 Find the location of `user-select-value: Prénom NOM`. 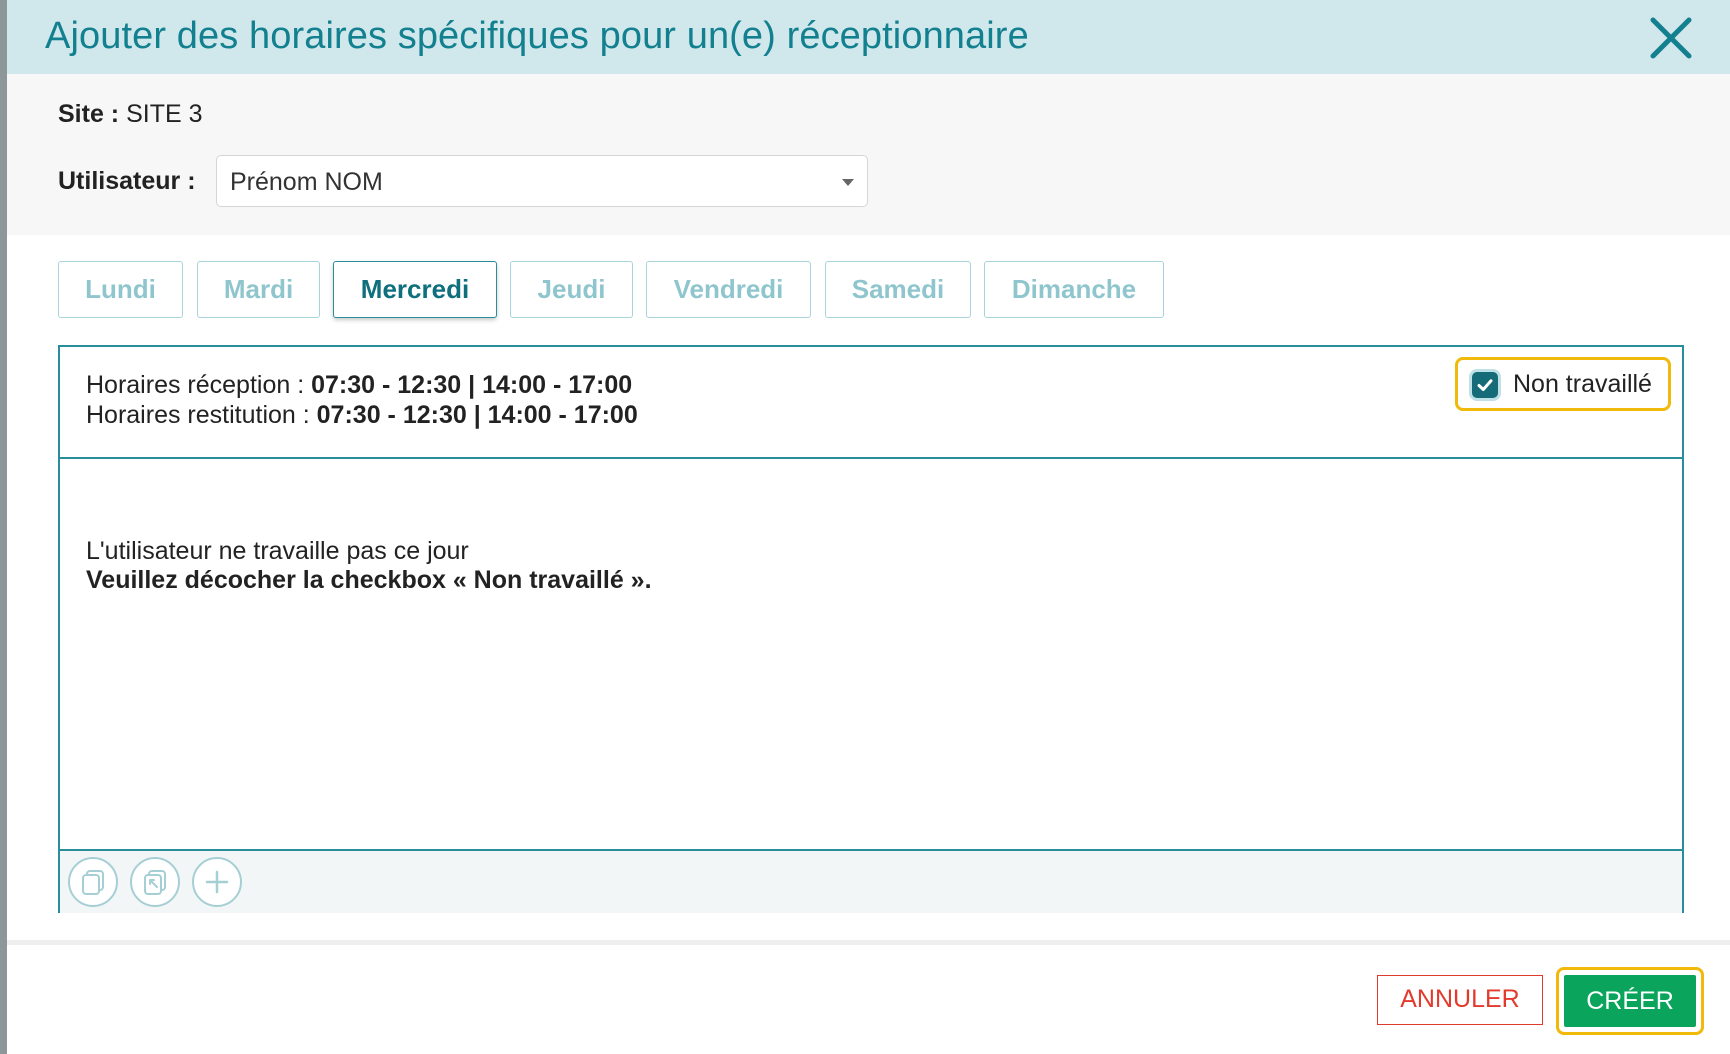

user-select-value: Prénom NOM is located at coordinates (306, 182).